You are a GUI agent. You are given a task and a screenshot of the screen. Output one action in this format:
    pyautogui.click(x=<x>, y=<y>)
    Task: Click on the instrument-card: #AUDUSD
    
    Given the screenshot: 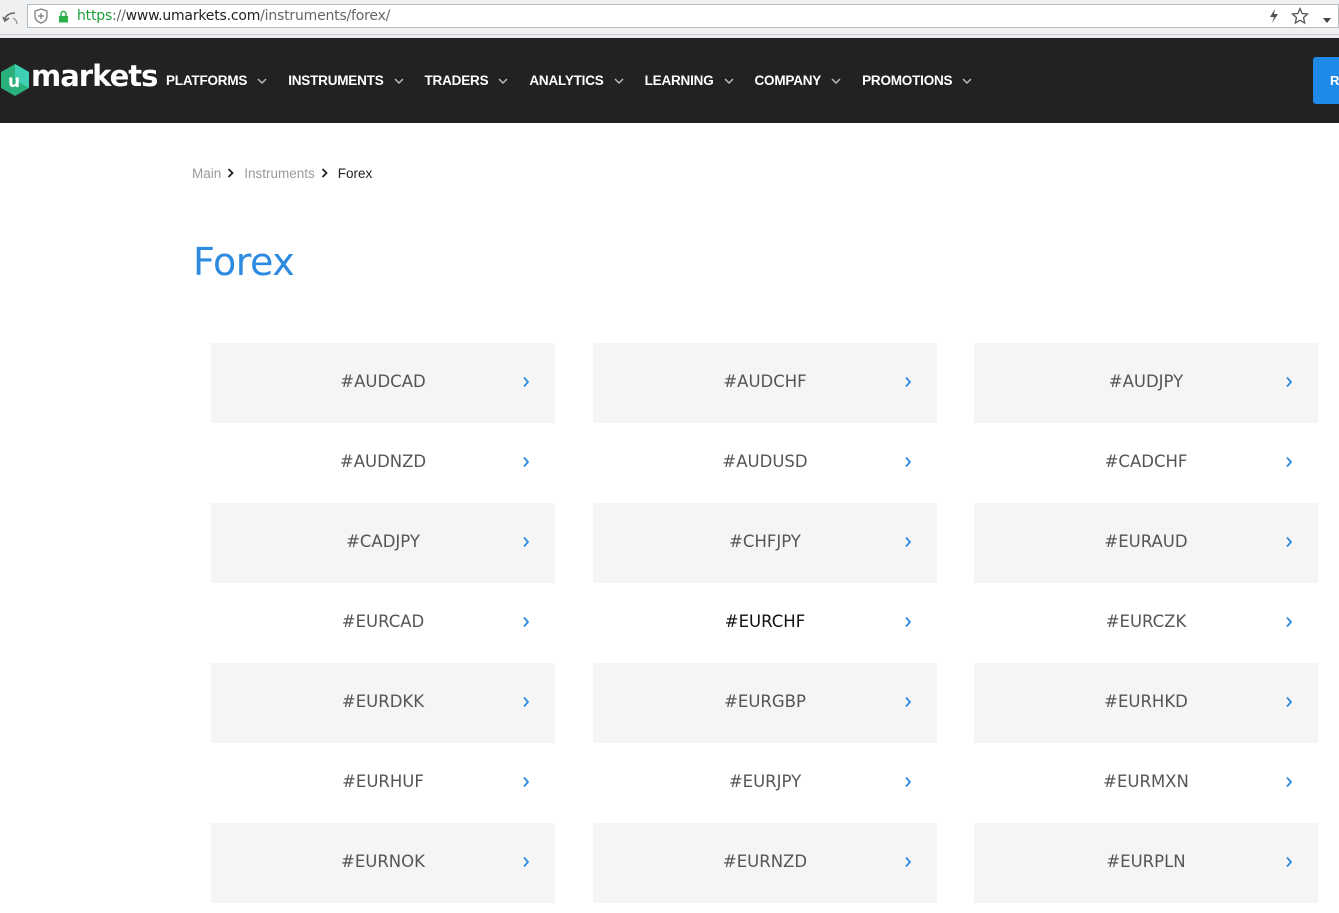 What is the action you would take?
    pyautogui.click(x=765, y=463)
    